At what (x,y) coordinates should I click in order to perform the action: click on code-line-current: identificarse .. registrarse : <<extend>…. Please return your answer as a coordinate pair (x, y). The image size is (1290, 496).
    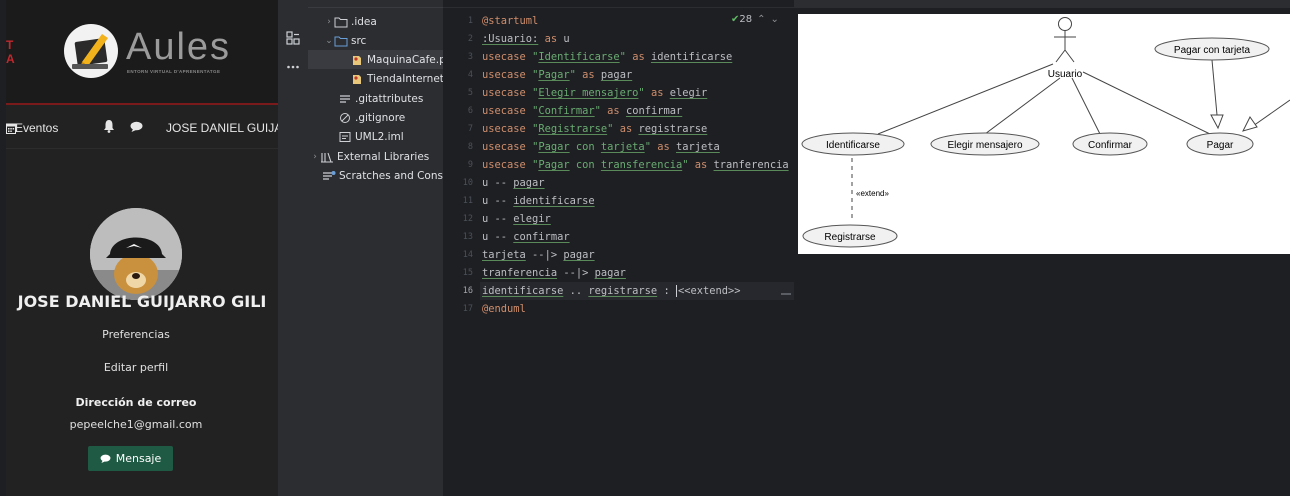
    Looking at the image, I should click on (637, 291).